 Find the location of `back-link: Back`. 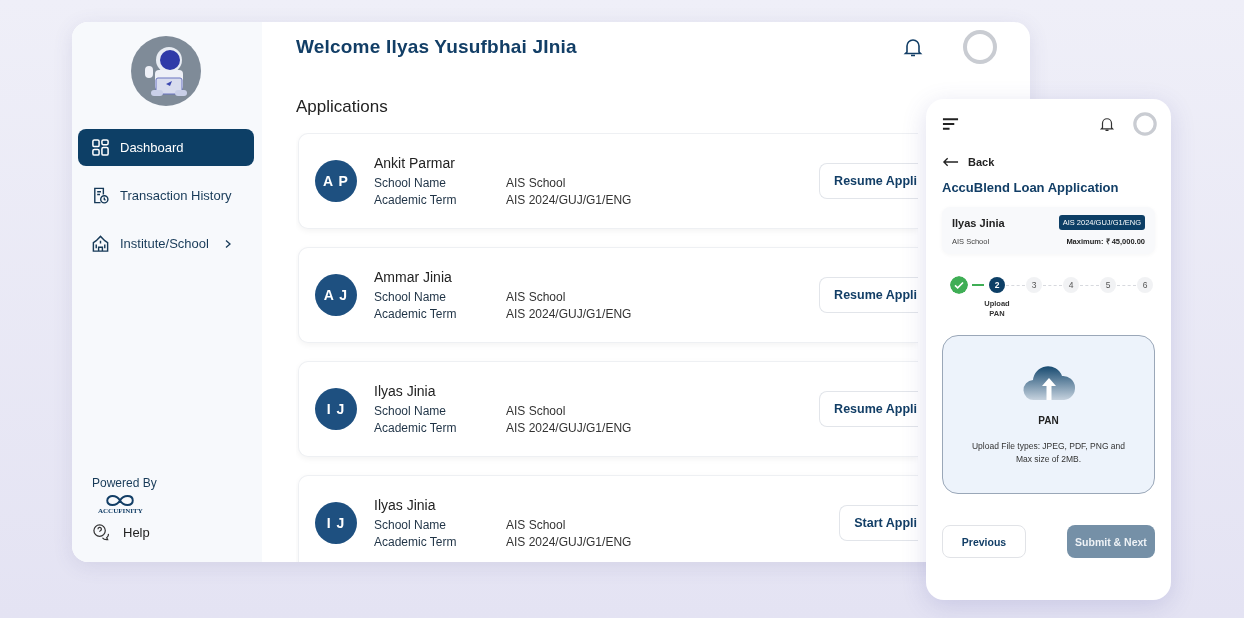

back-link: Back is located at coordinates (1048, 162).